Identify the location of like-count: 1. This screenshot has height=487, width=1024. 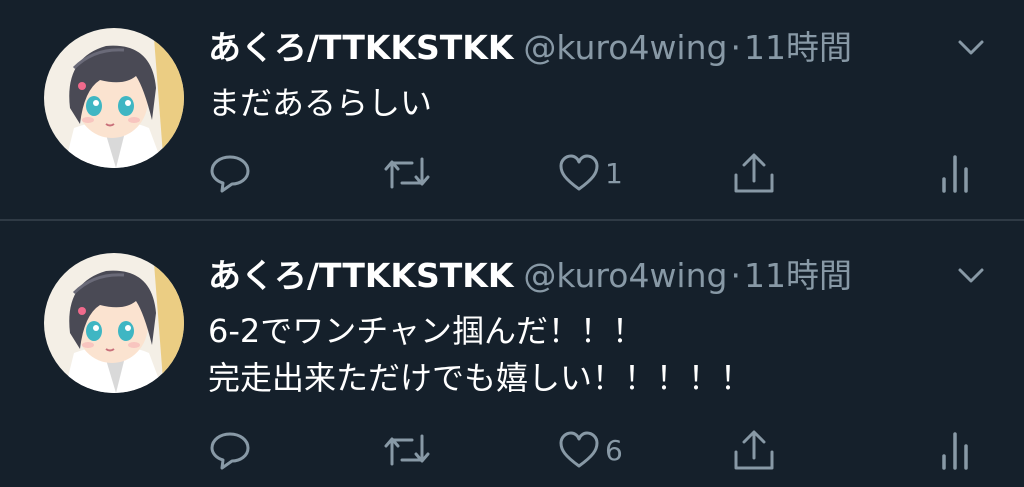
(614, 173).